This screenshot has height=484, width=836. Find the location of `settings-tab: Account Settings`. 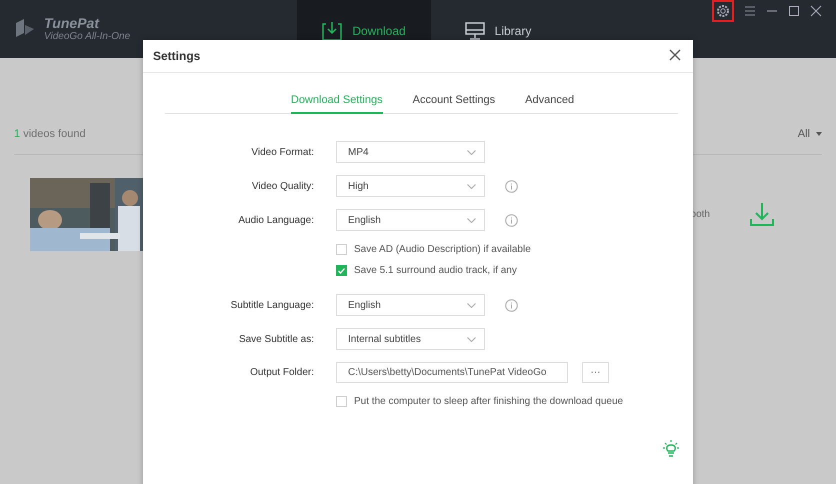

settings-tab: Account Settings is located at coordinates (454, 102).